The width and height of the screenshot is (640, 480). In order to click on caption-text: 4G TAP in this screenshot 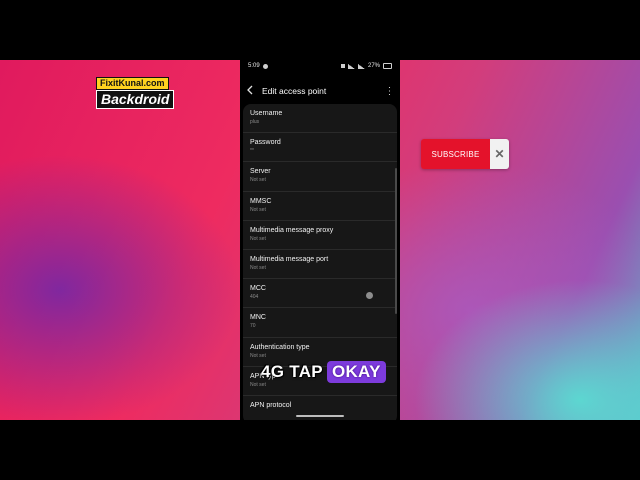, I will do `click(292, 371)`.